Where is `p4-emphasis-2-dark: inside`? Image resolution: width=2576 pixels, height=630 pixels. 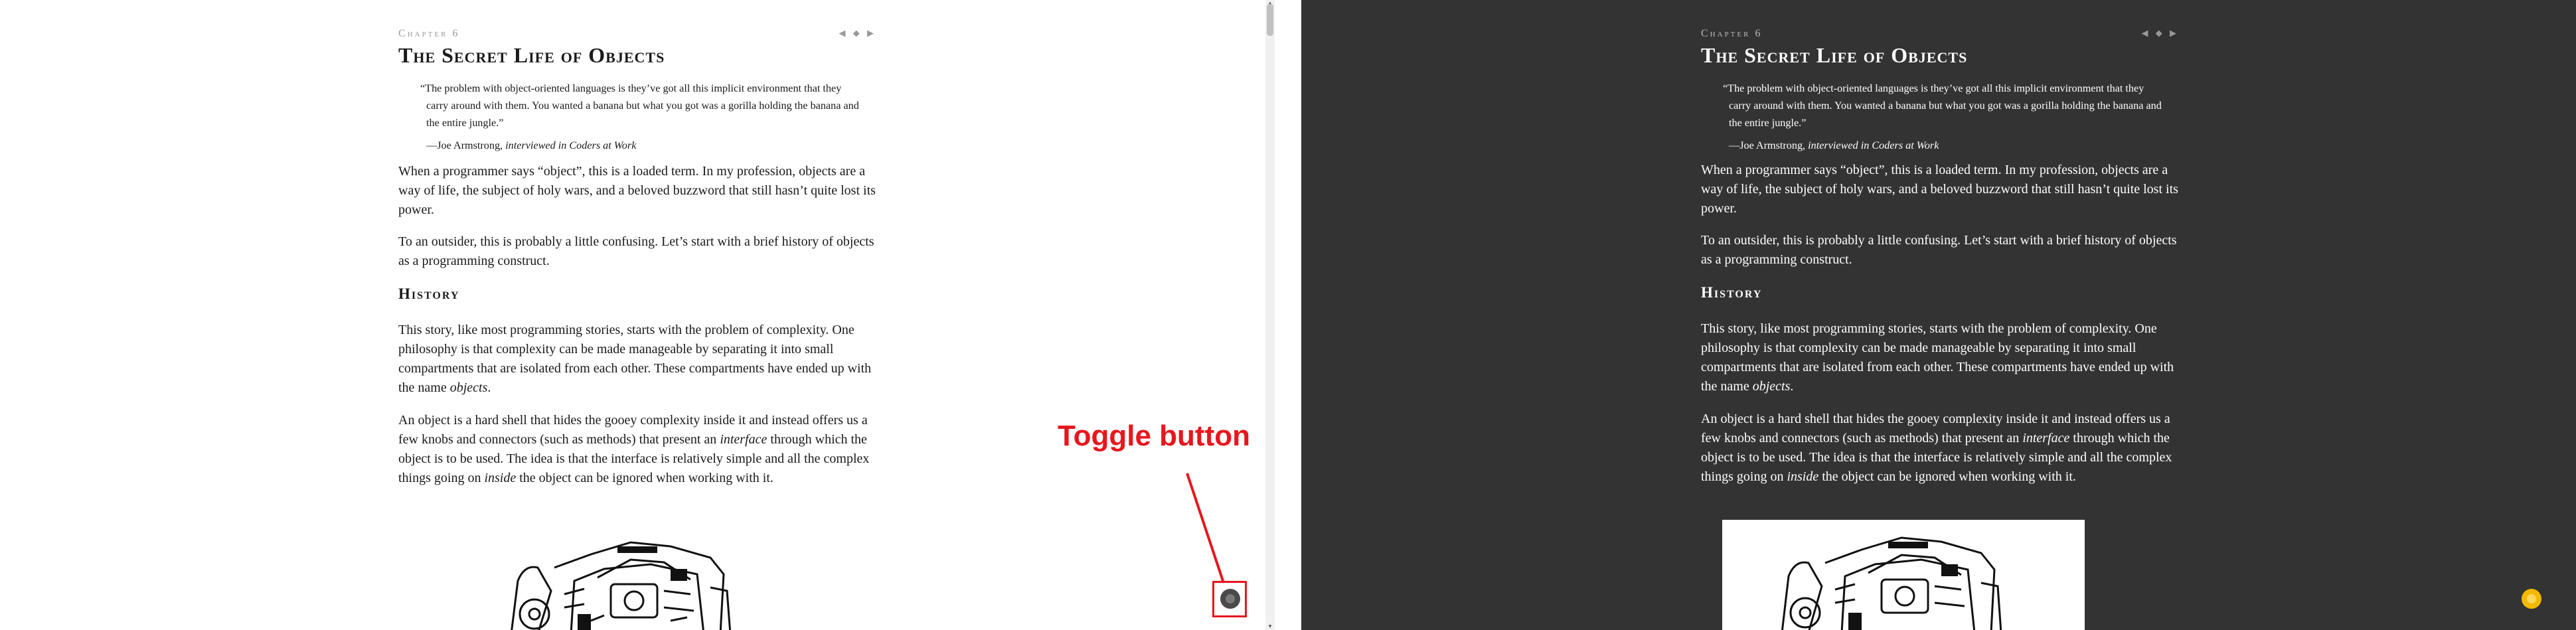
p4-emphasis-2-dark: inside is located at coordinates (1803, 476).